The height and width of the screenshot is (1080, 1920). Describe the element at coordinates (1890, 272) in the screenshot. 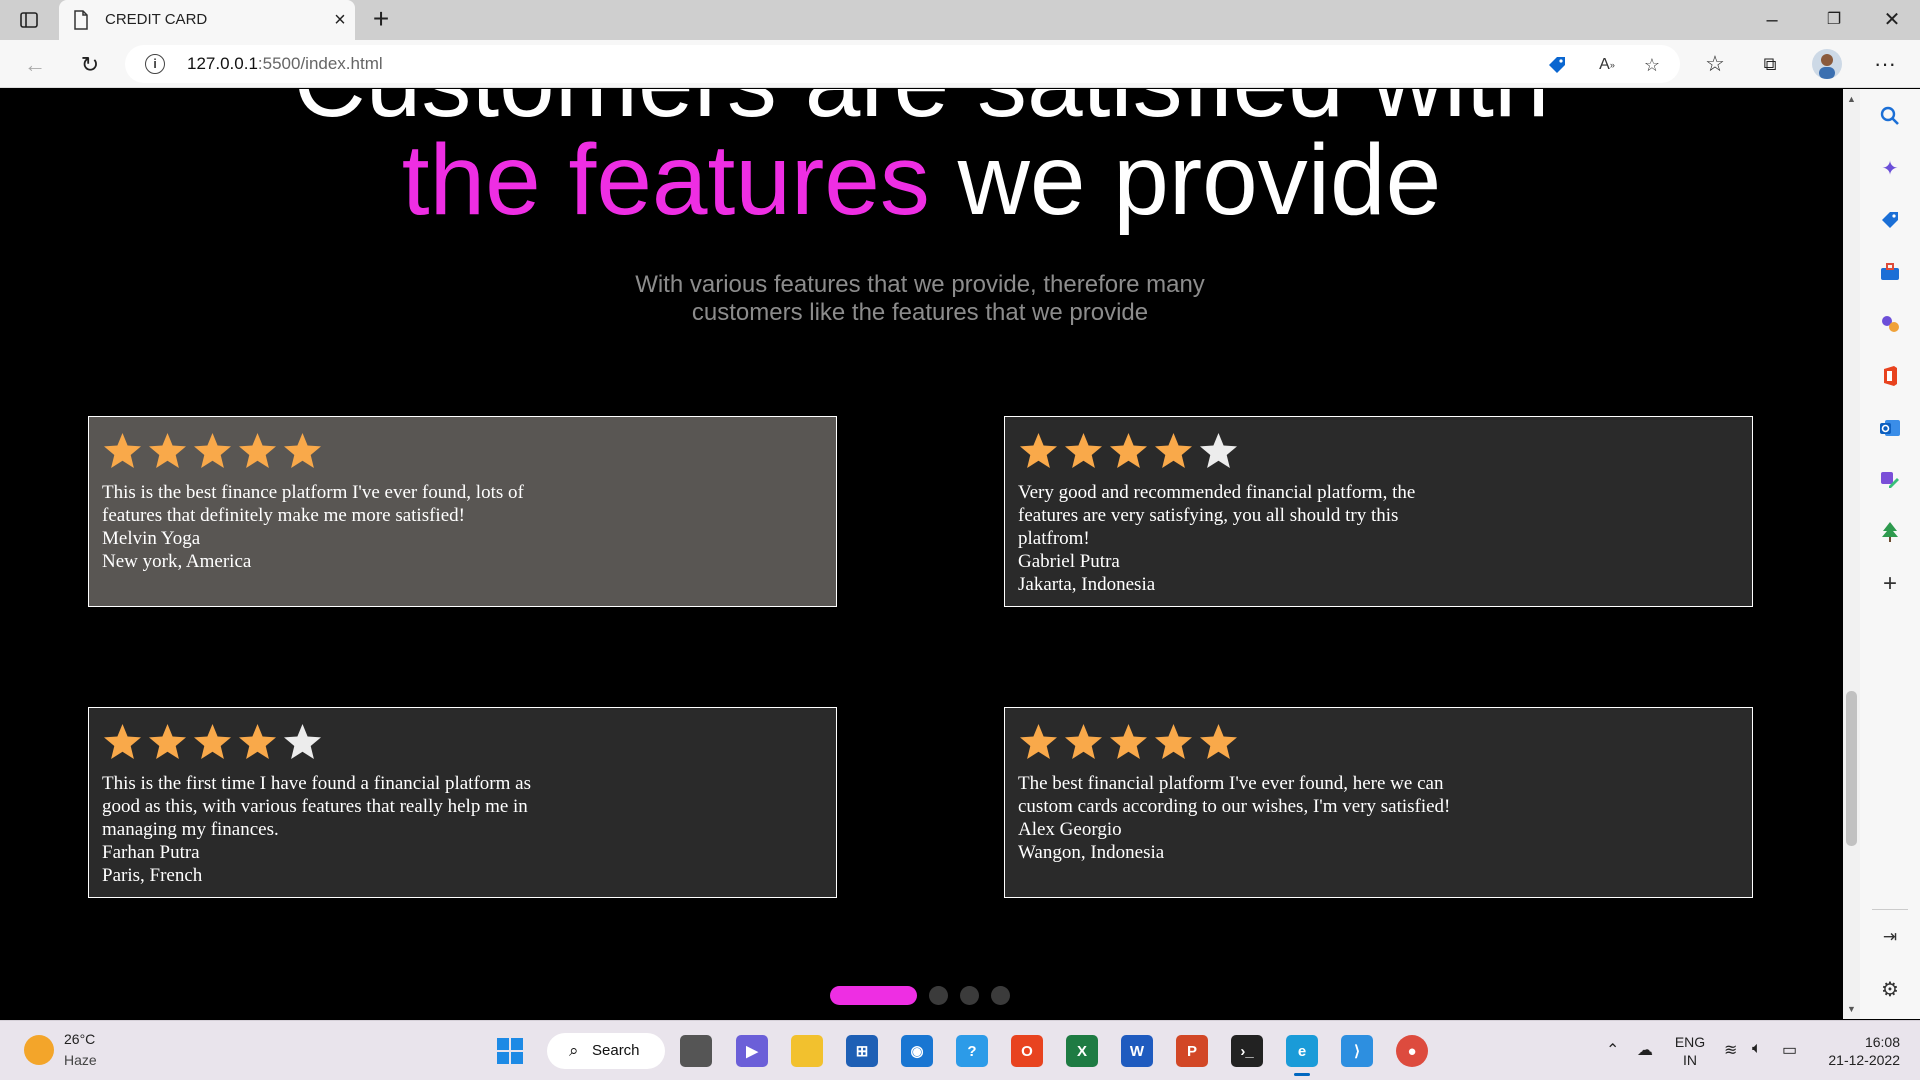

I see `tools-briefcase-icon` at that location.